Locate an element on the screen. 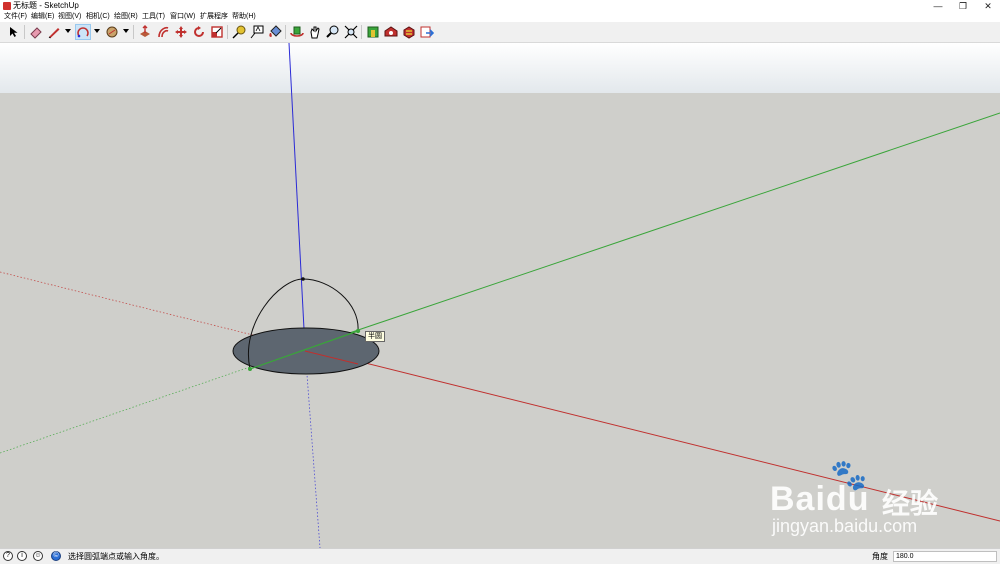  zoom-extents-icon is located at coordinates (351, 32).